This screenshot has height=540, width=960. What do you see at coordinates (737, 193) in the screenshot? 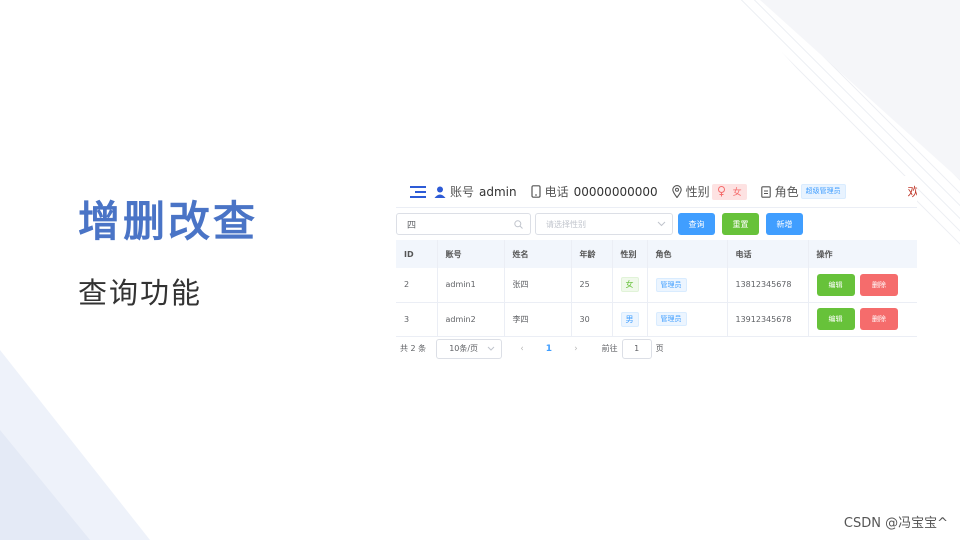
I see `gender-value: 女` at bounding box center [737, 193].